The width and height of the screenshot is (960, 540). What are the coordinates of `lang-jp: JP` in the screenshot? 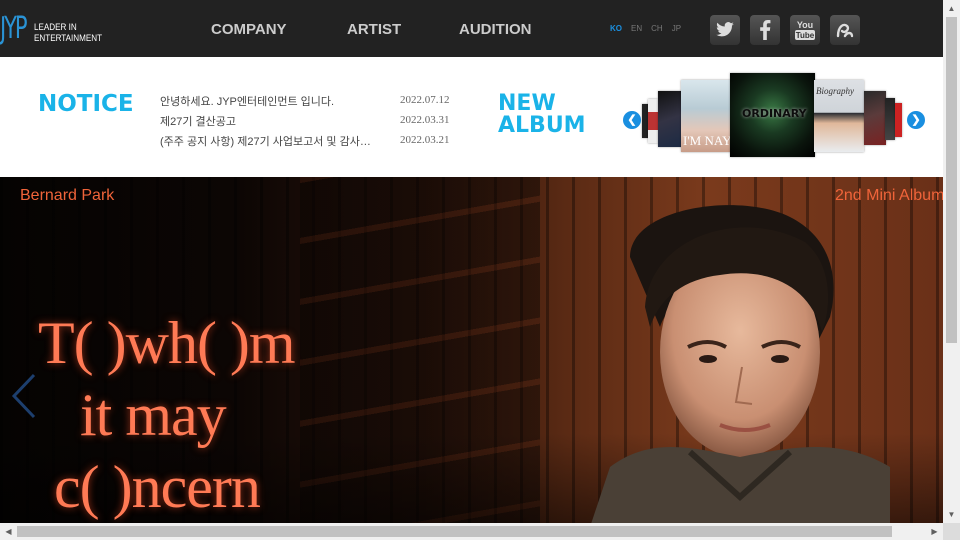 It's located at (676, 28).